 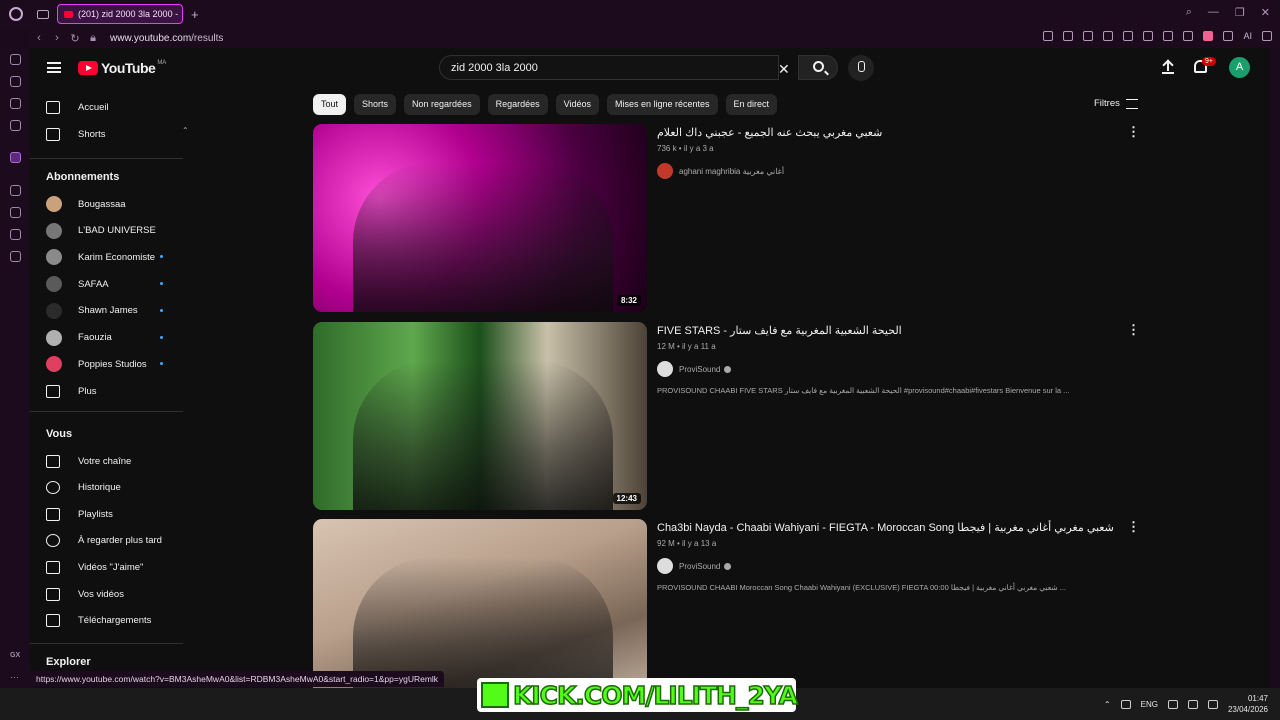 What do you see at coordinates (15, 103) in the screenshot?
I see `messenger-icon` at bounding box center [15, 103].